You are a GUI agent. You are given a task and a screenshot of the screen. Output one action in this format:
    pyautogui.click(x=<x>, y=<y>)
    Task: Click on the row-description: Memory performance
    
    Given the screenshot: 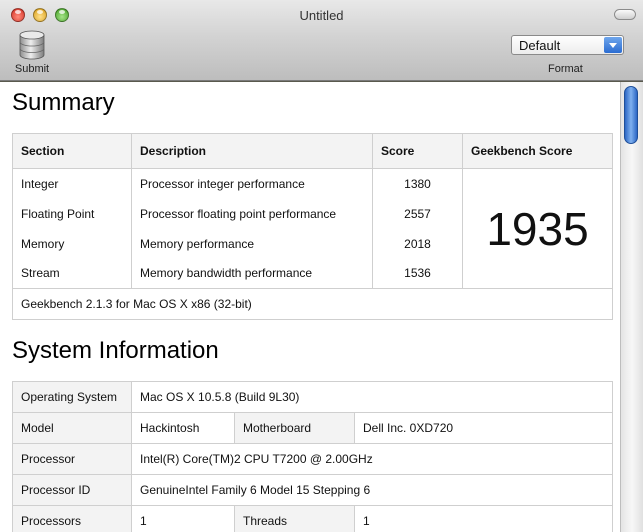 What is the action you would take?
    pyautogui.click(x=252, y=243)
    